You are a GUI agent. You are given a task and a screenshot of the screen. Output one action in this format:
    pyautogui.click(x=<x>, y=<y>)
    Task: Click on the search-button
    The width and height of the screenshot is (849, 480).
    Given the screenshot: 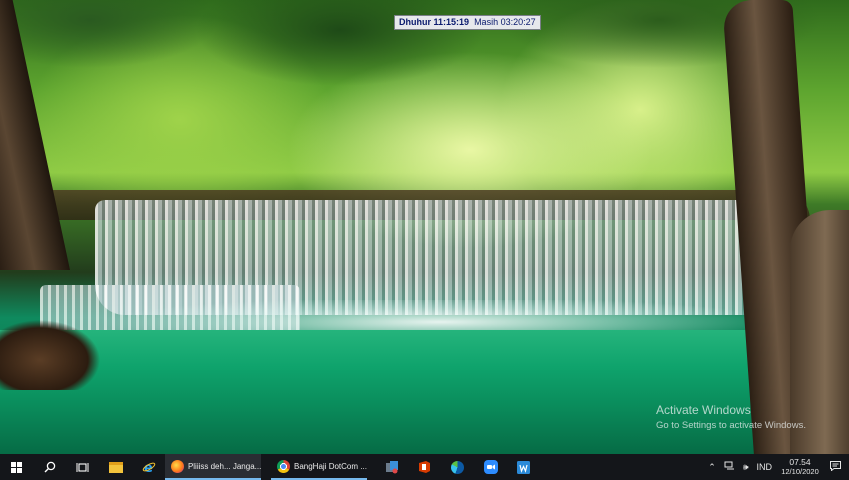 What is the action you would take?
    pyautogui.click(x=49, y=467)
    